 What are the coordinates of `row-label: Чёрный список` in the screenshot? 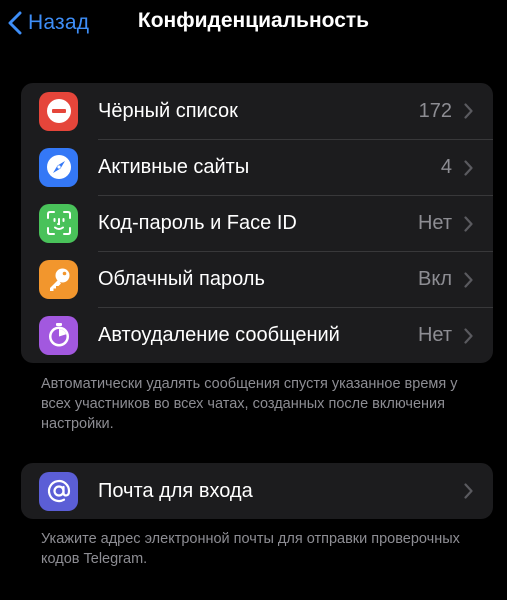 It's located at (168, 110).